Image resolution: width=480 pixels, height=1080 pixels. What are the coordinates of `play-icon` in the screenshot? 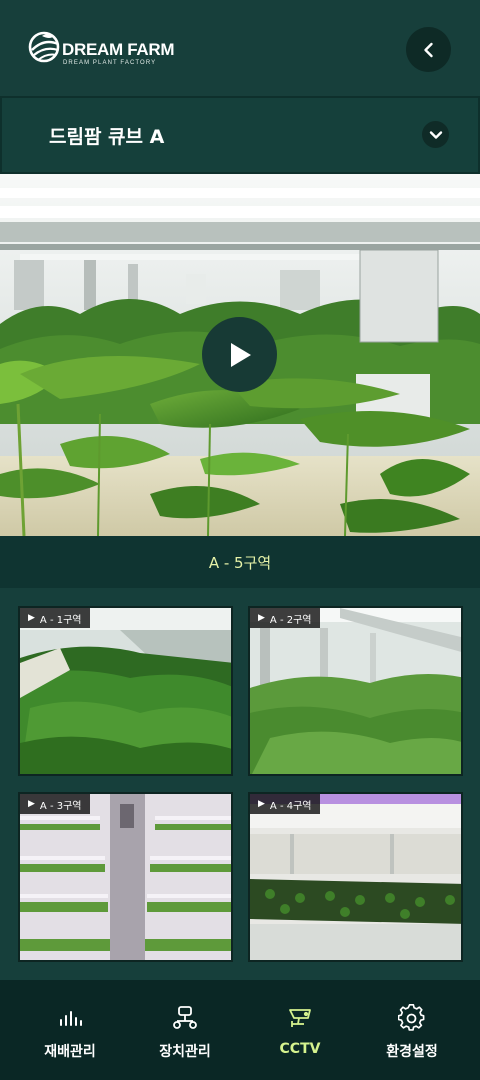 It's located at (240, 354).